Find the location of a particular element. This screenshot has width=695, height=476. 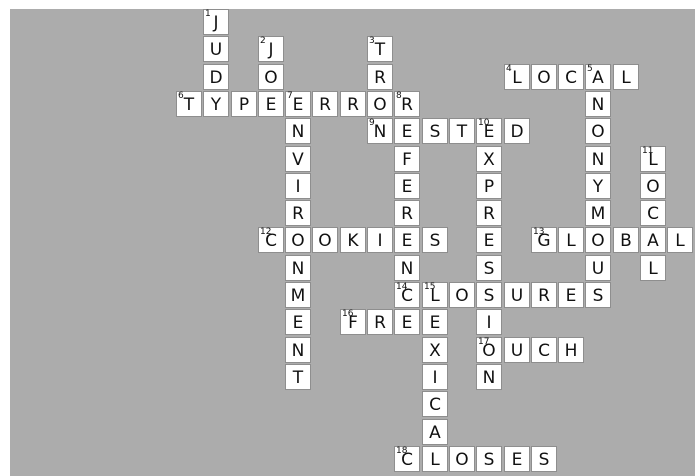

cell-letter: Y is located at coordinates (216, 105).